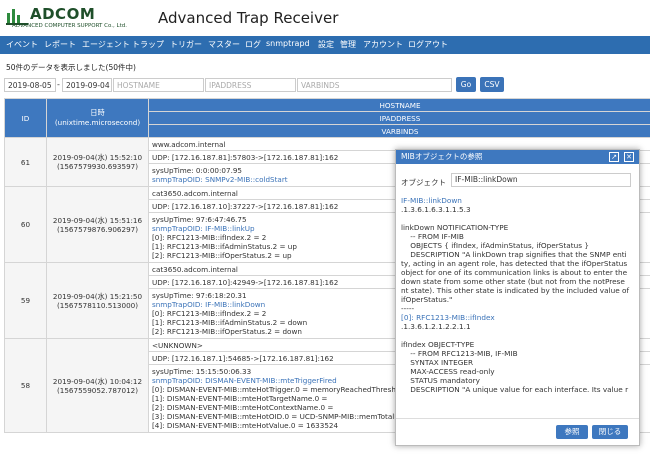  Describe the element at coordinates (148, 44) in the screenshot. I see `nav-item-trap: トラップ` at that location.